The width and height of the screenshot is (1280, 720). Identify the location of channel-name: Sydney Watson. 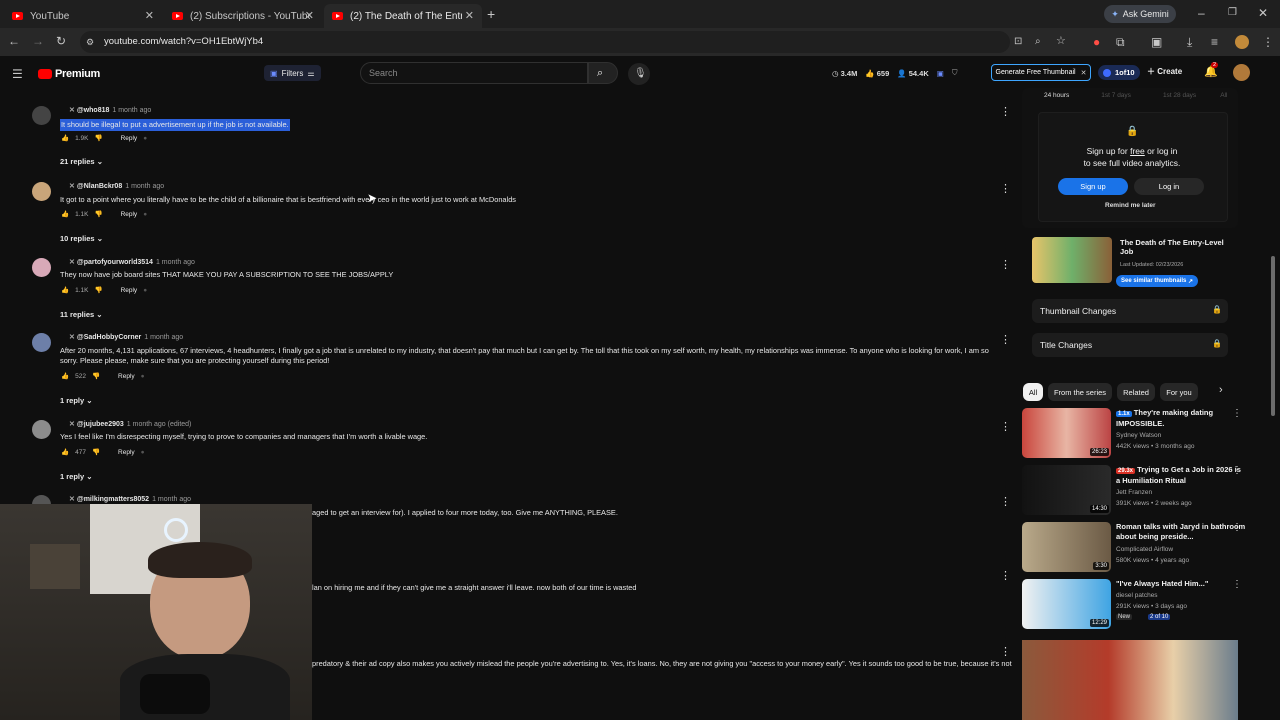
(1138, 435).